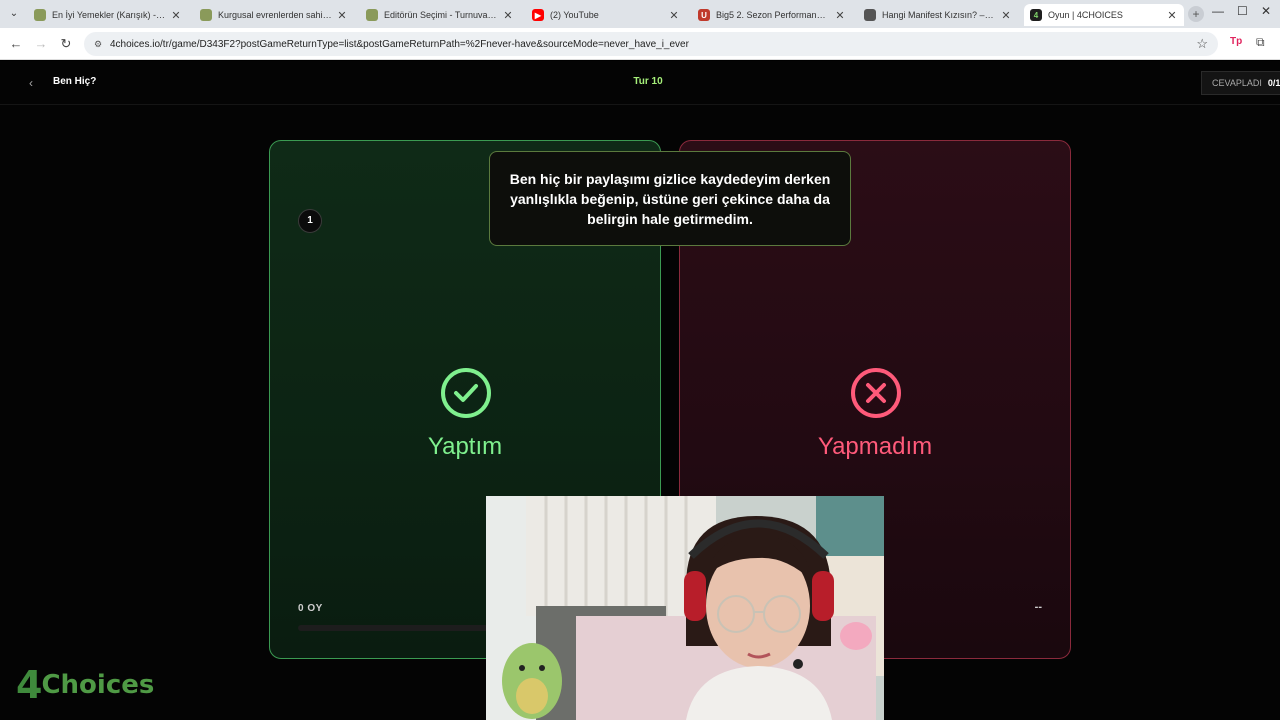  Describe the element at coordinates (876, 393) in the screenshot. I see `x-circle-icon` at that location.